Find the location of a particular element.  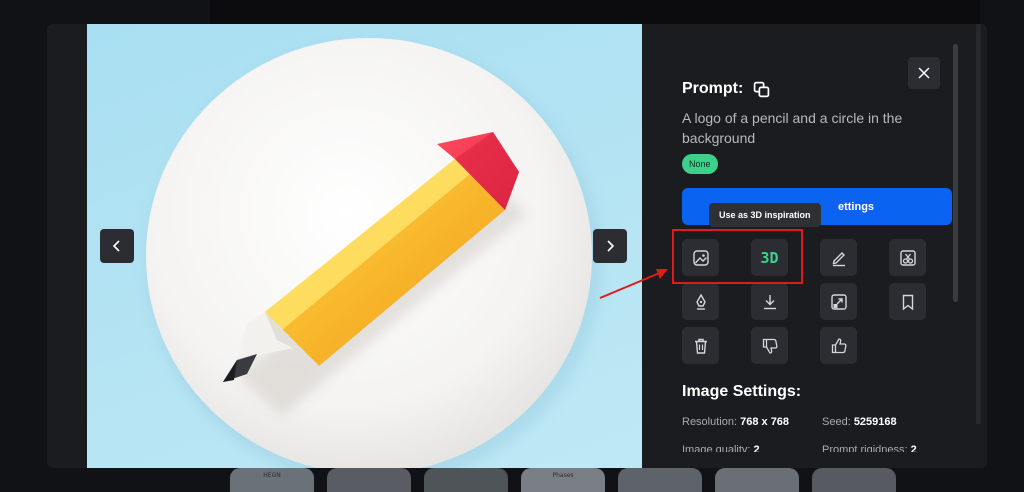

resolution-value: 768 x 768 is located at coordinates (765, 422).